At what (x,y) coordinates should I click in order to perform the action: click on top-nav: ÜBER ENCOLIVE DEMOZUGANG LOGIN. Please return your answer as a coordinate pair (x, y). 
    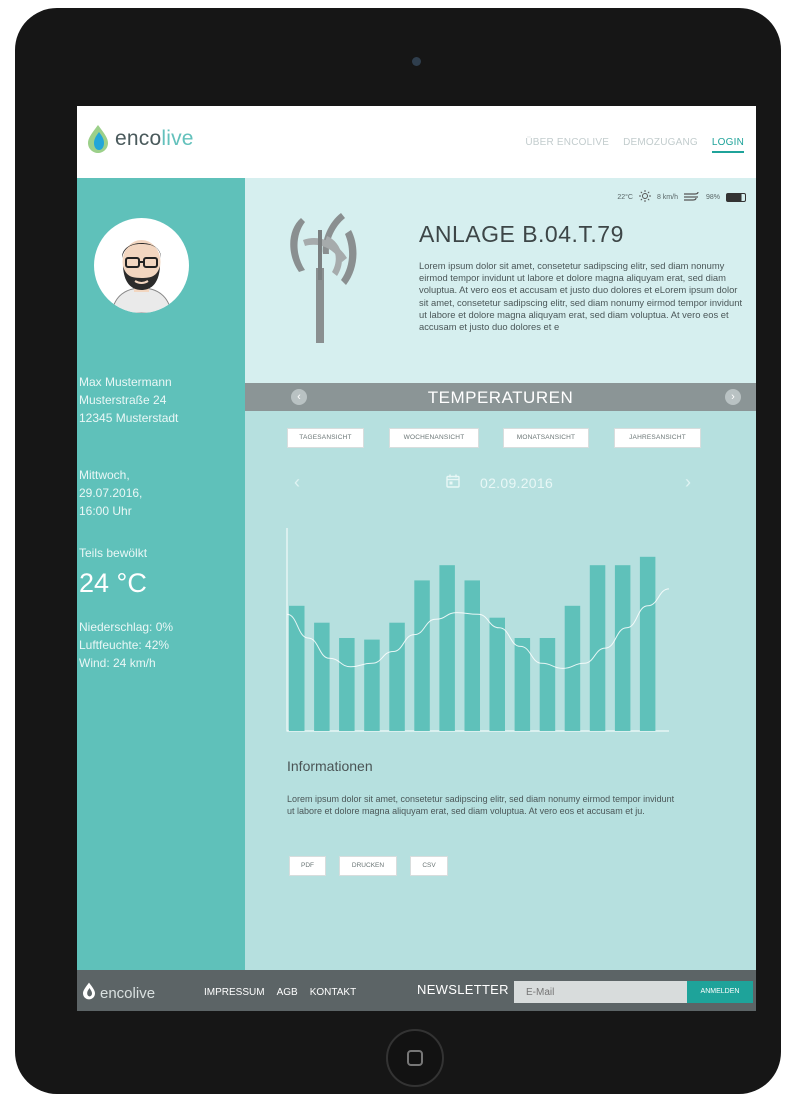
    Looking at the image, I should click on (634, 145).